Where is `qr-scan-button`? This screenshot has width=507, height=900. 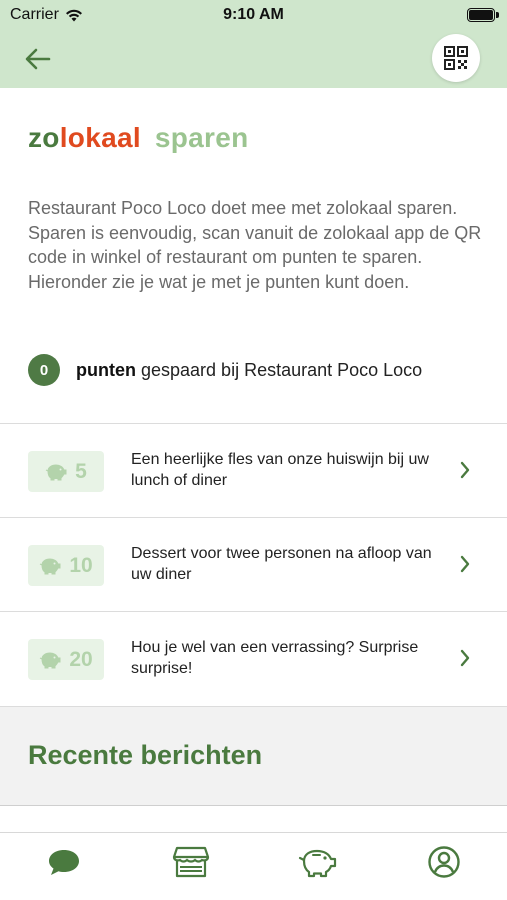 qr-scan-button is located at coordinates (456, 58).